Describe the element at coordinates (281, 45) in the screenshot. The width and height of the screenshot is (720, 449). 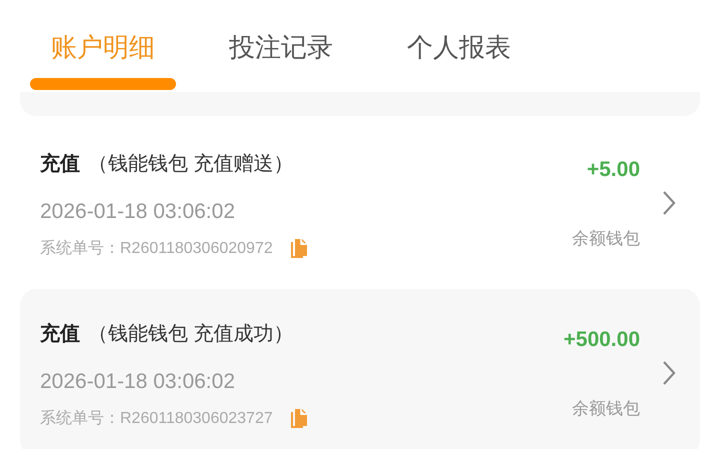
I see `tab: 投注记录` at that location.